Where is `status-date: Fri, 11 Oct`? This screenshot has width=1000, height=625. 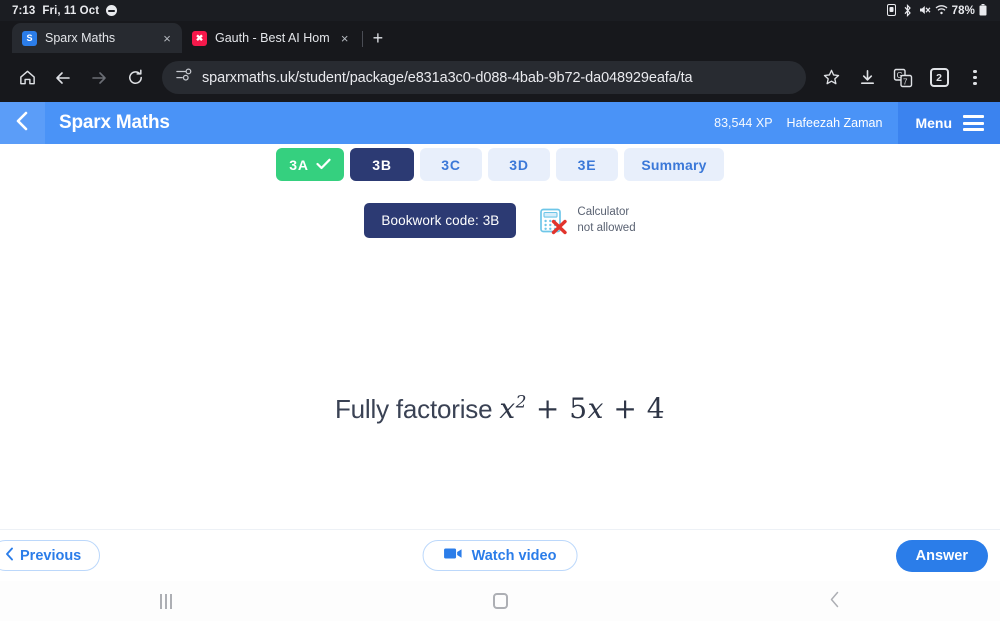 status-date: Fri, 11 Oct is located at coordinates (71, 10).